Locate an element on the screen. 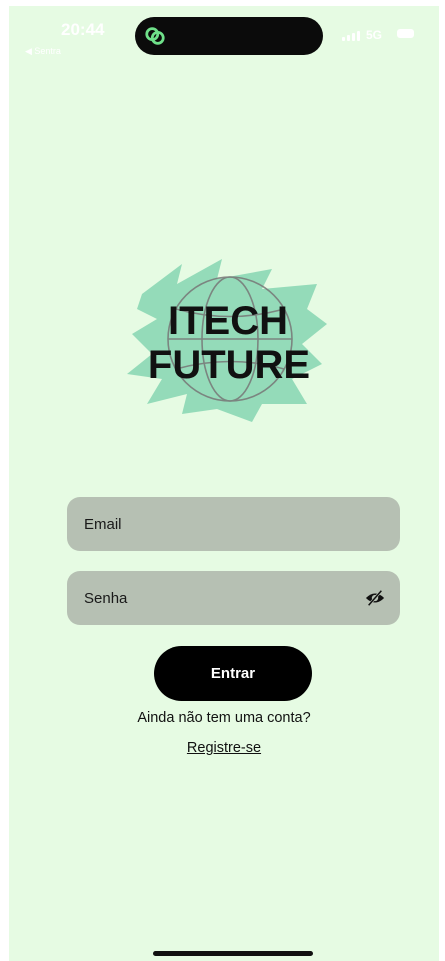 The width and height of the screenshot is (445, 961). dynamic-island is located at coordinates (229, 36).